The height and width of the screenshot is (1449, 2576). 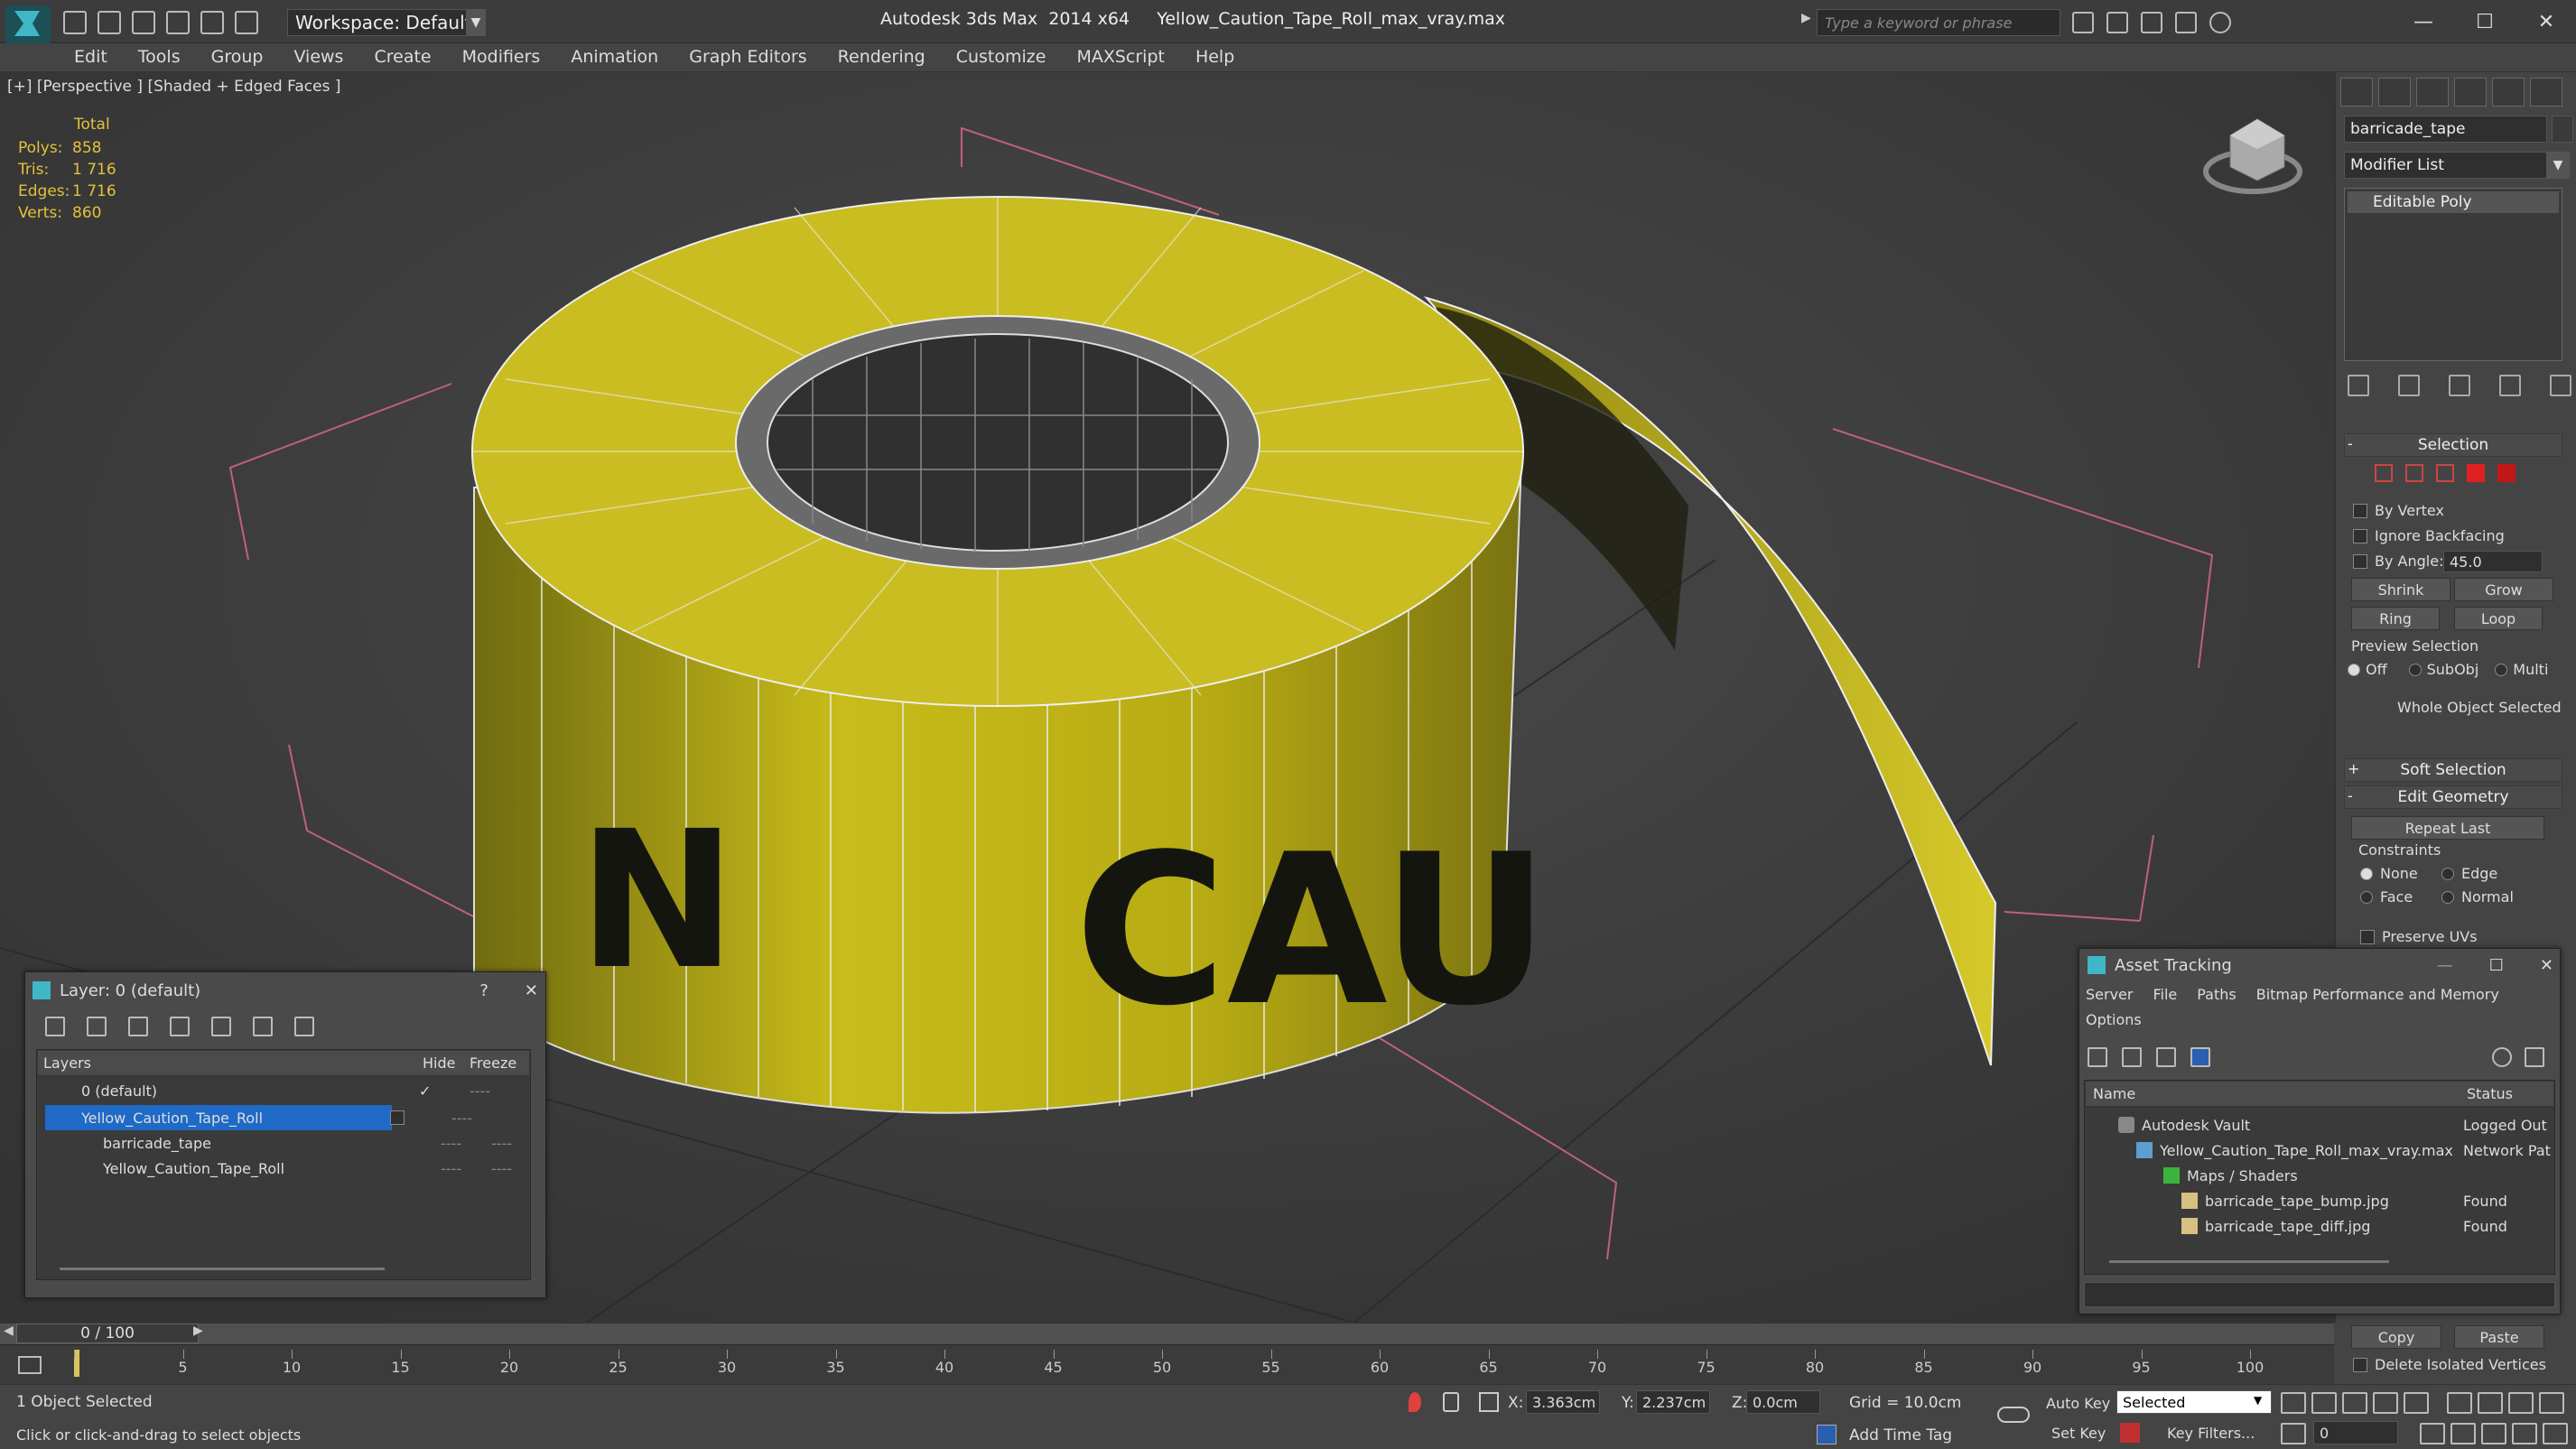 I want to click on asset-row: Autodesk Vault Logged Out, so click(x=2319, y=1125).